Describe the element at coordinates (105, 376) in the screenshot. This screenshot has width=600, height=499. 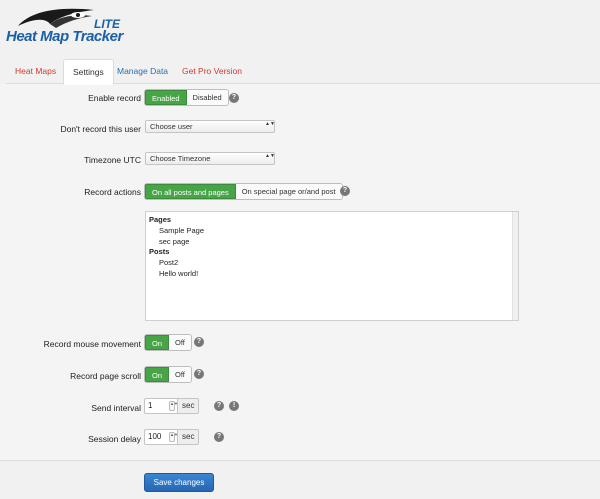
I see `record-scroll-label: Record page scroll` at that location.